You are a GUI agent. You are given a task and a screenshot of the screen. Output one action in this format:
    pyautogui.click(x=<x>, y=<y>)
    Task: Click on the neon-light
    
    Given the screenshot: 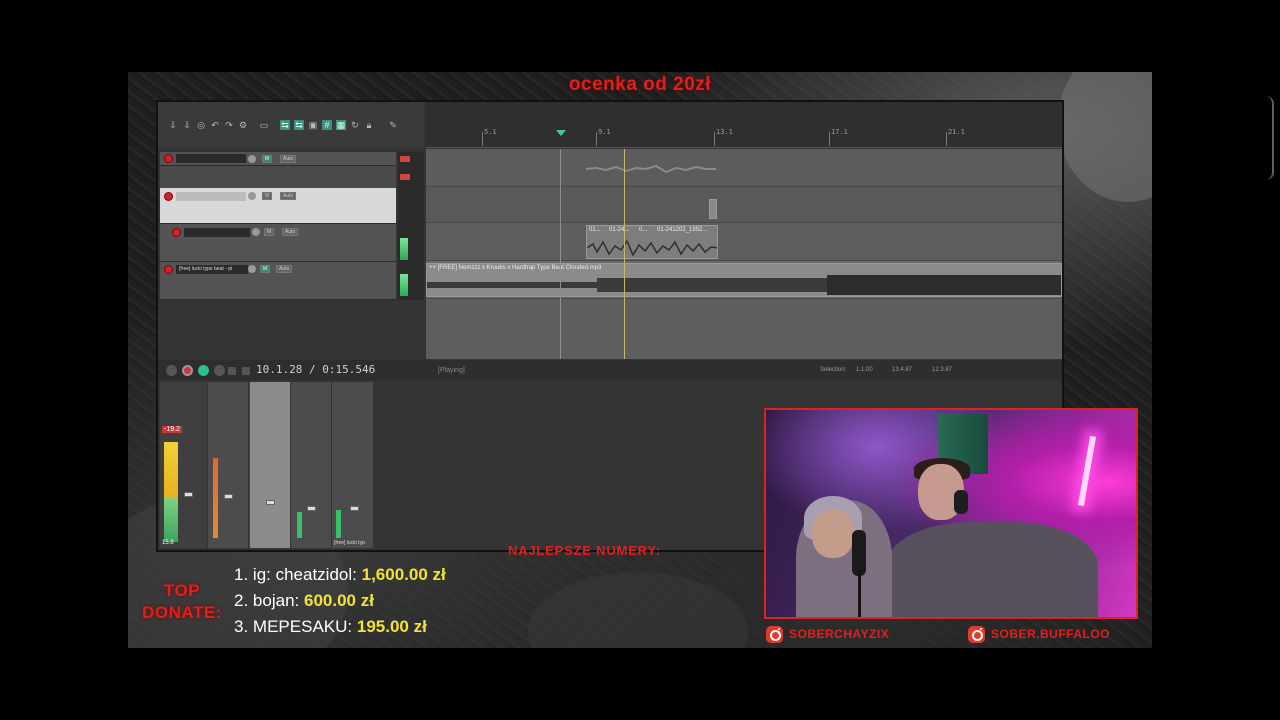 What is the action you would take?
    pyautogui.click(x=1087, y=471)
    